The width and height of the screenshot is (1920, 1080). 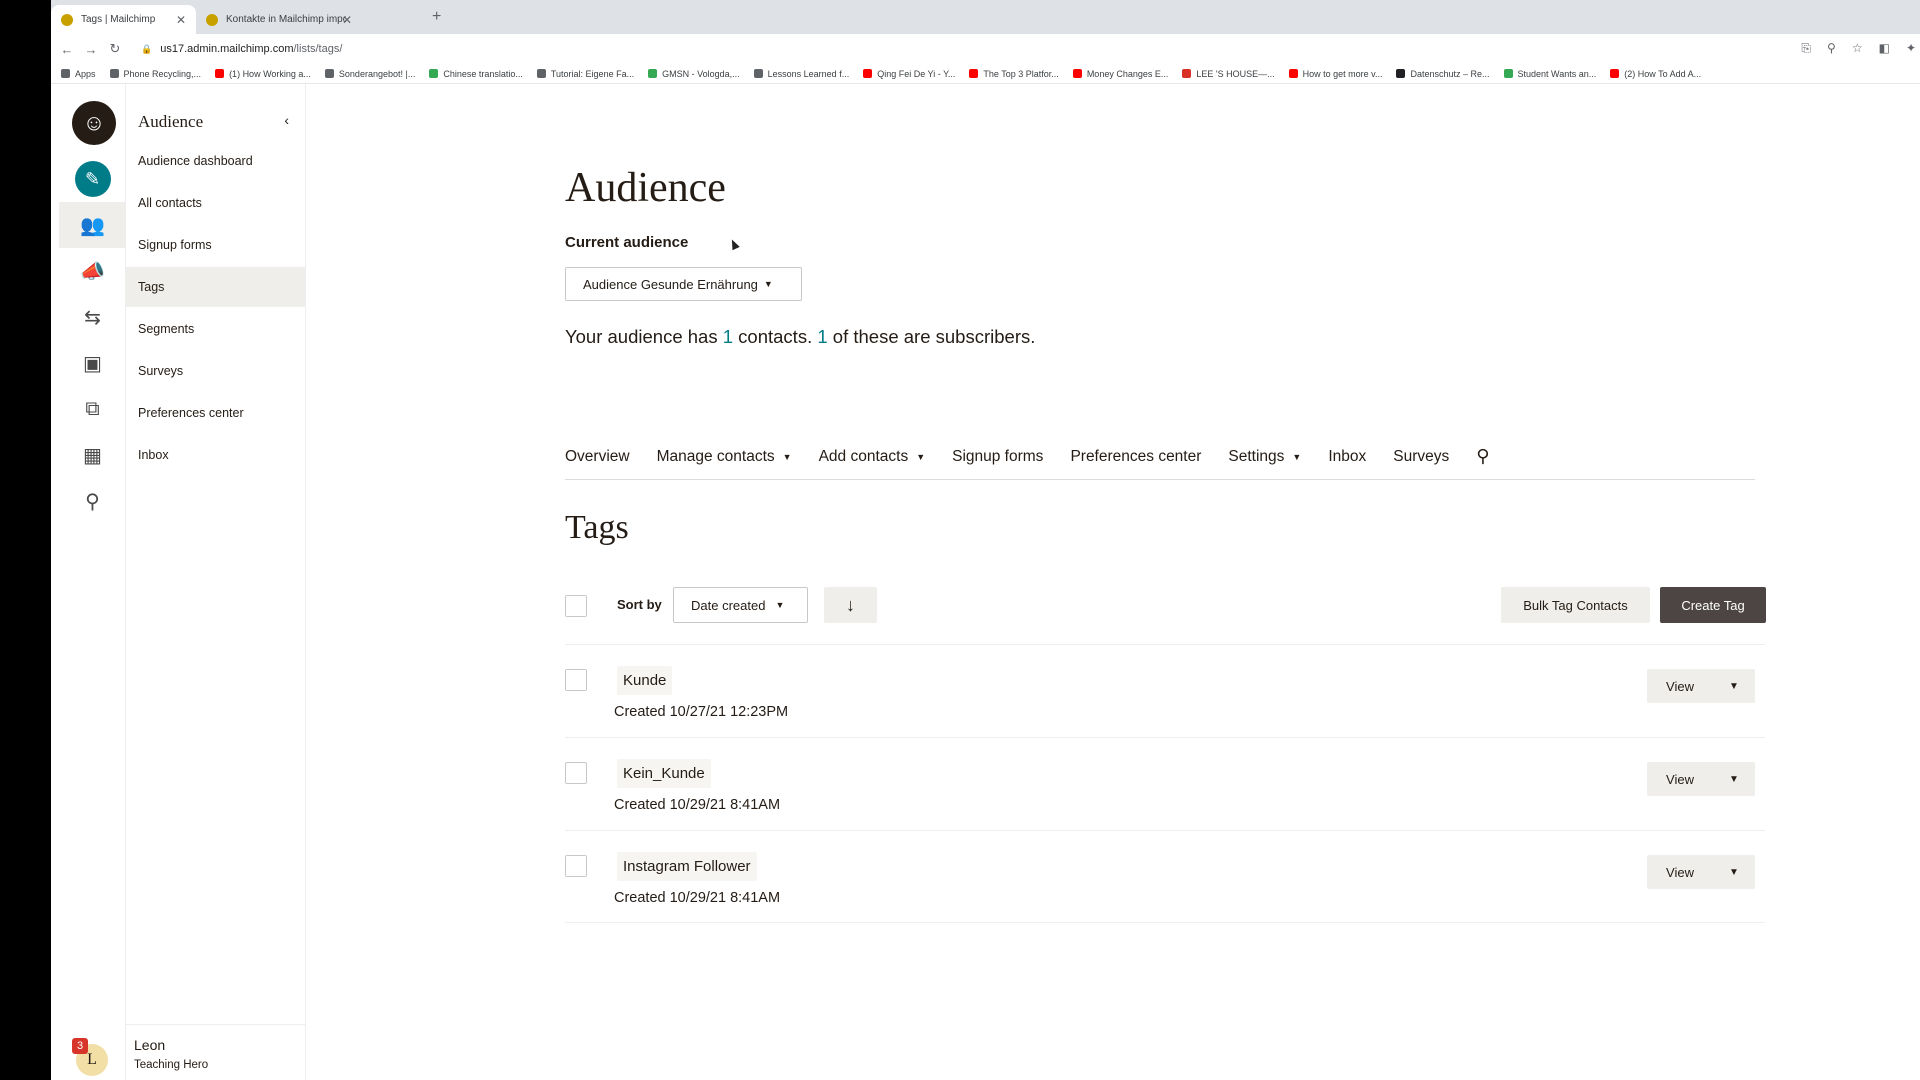 I want to click on tag-created-date: Created 10/27/21 12:23PM, so click(x=701, y=712).